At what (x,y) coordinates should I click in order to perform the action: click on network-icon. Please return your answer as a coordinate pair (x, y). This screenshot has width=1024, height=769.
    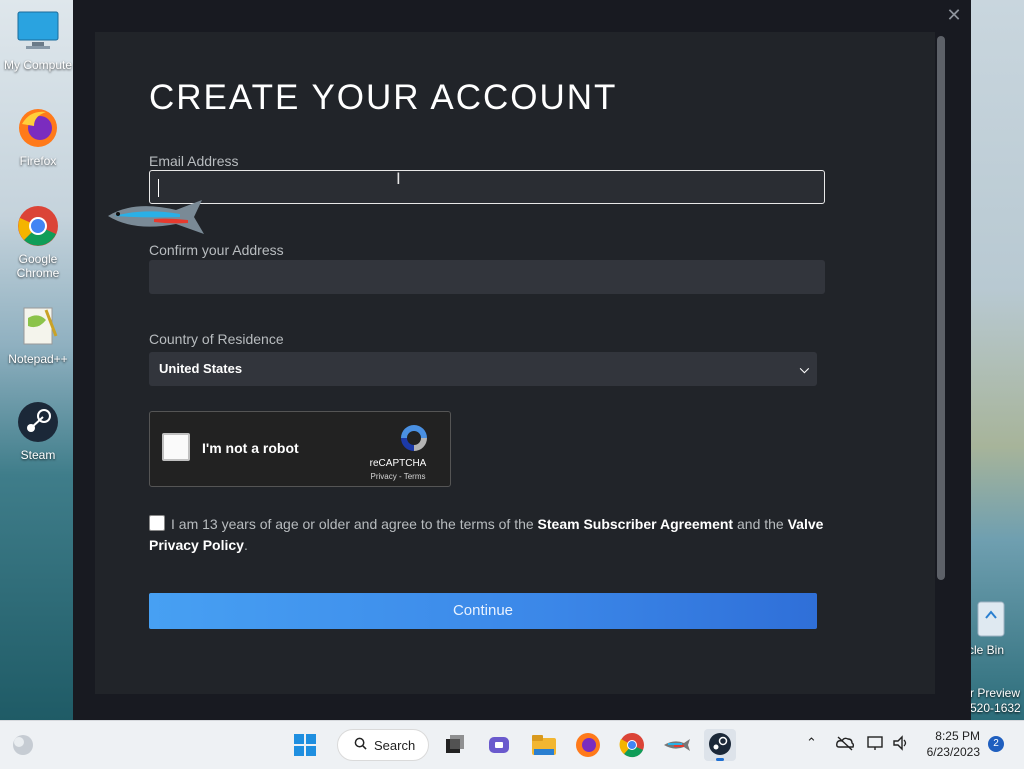
    Looking at the image, I should click on (875, 743).